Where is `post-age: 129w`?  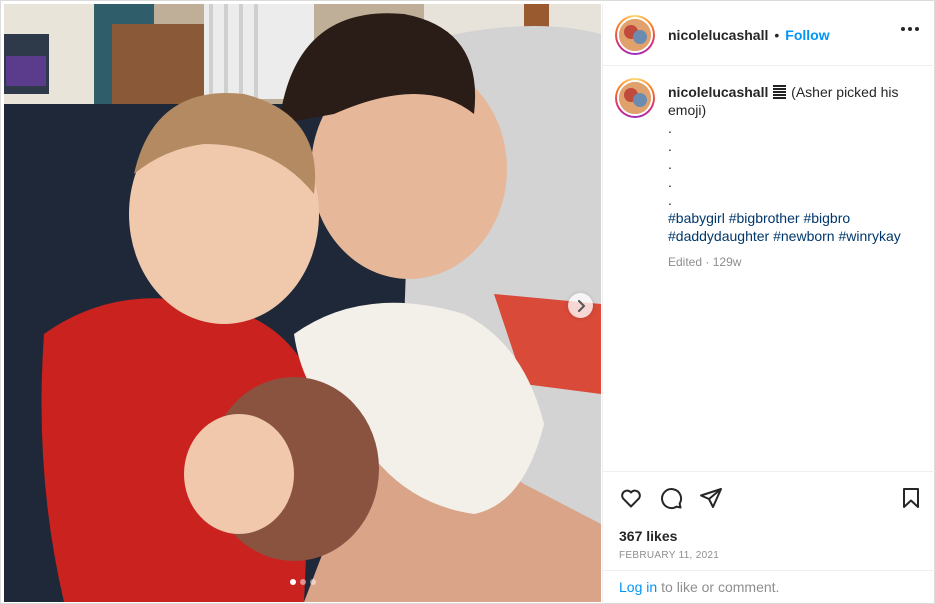 post-age: 129w is located at coordinates (727, 262).